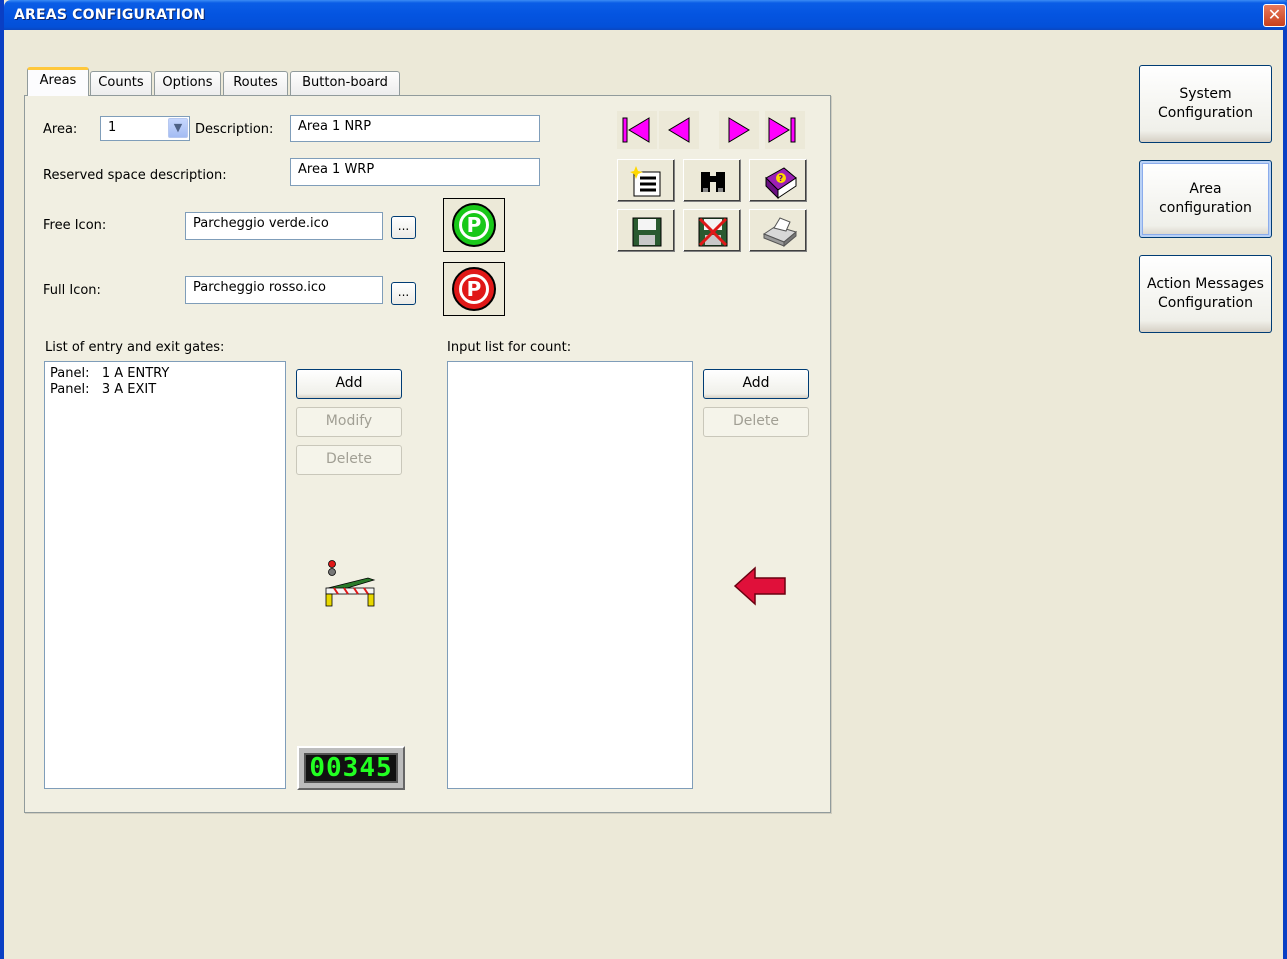 The width and height of the screenshot is (1287, 959). Describe the element at coordinates (75, 225) in the screenshot. I see `free-icon-label: Free Icon:` at that location.